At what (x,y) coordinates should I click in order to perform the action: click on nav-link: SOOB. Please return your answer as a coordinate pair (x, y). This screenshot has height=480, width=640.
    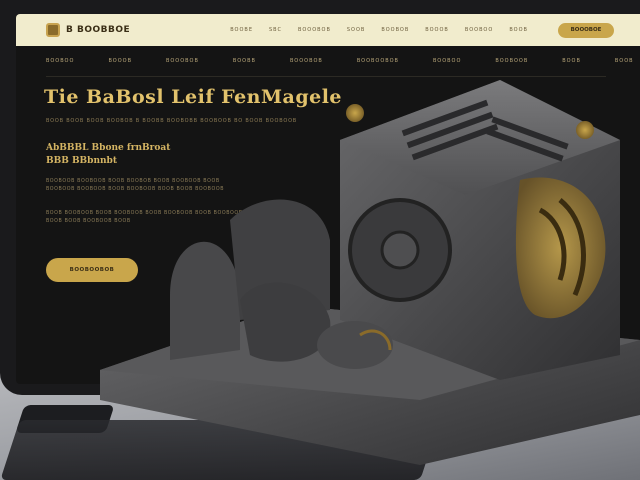
    Looking at the image, I should click on (356, 30).